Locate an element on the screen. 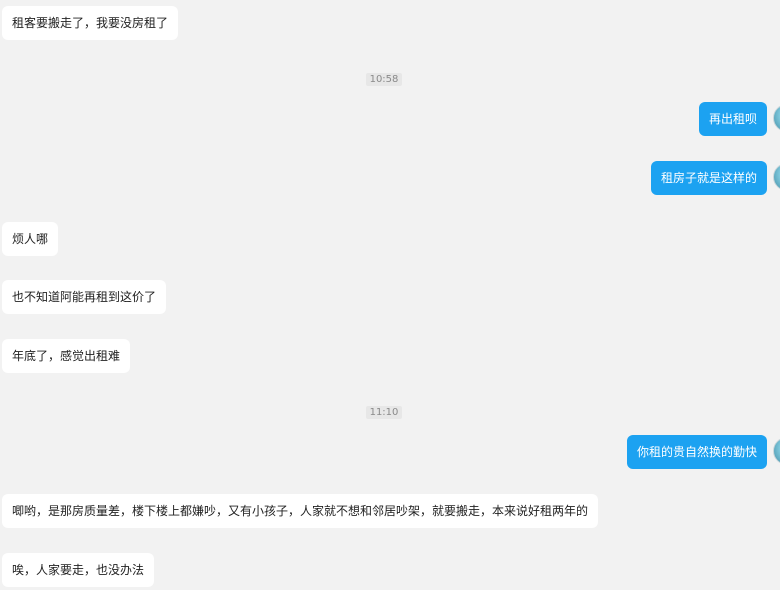 The height and width of the screenshot is (590, 780). message-incoming: 租客要搬走了，我要没房租了 is located at coordinates (90, 23).